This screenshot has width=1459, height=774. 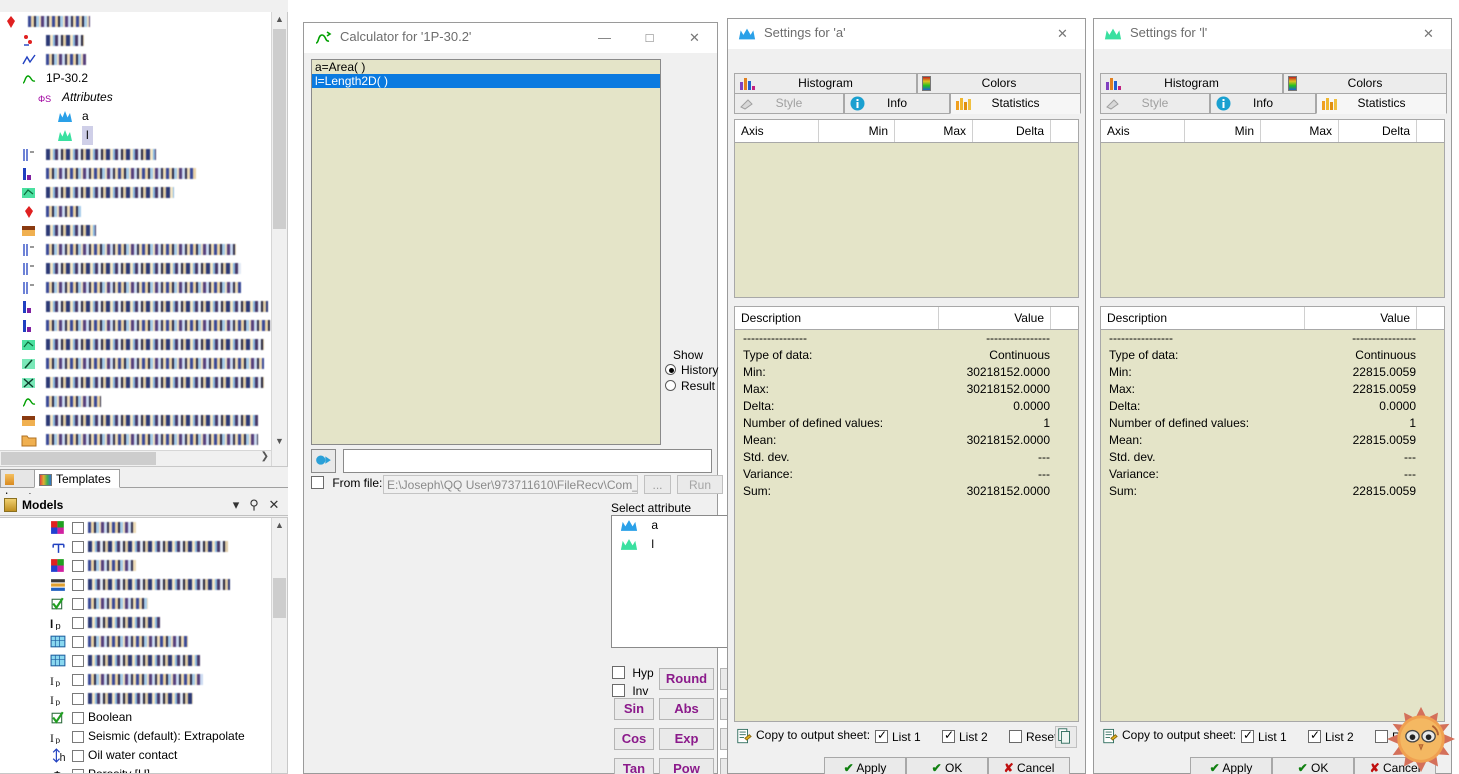 What do you see at coordinates (510, 38) in the screenshot?
I see `calculator-titlebar: Calculator for '1P-30.2' — □ ✕` at bounding box center [510, 38].